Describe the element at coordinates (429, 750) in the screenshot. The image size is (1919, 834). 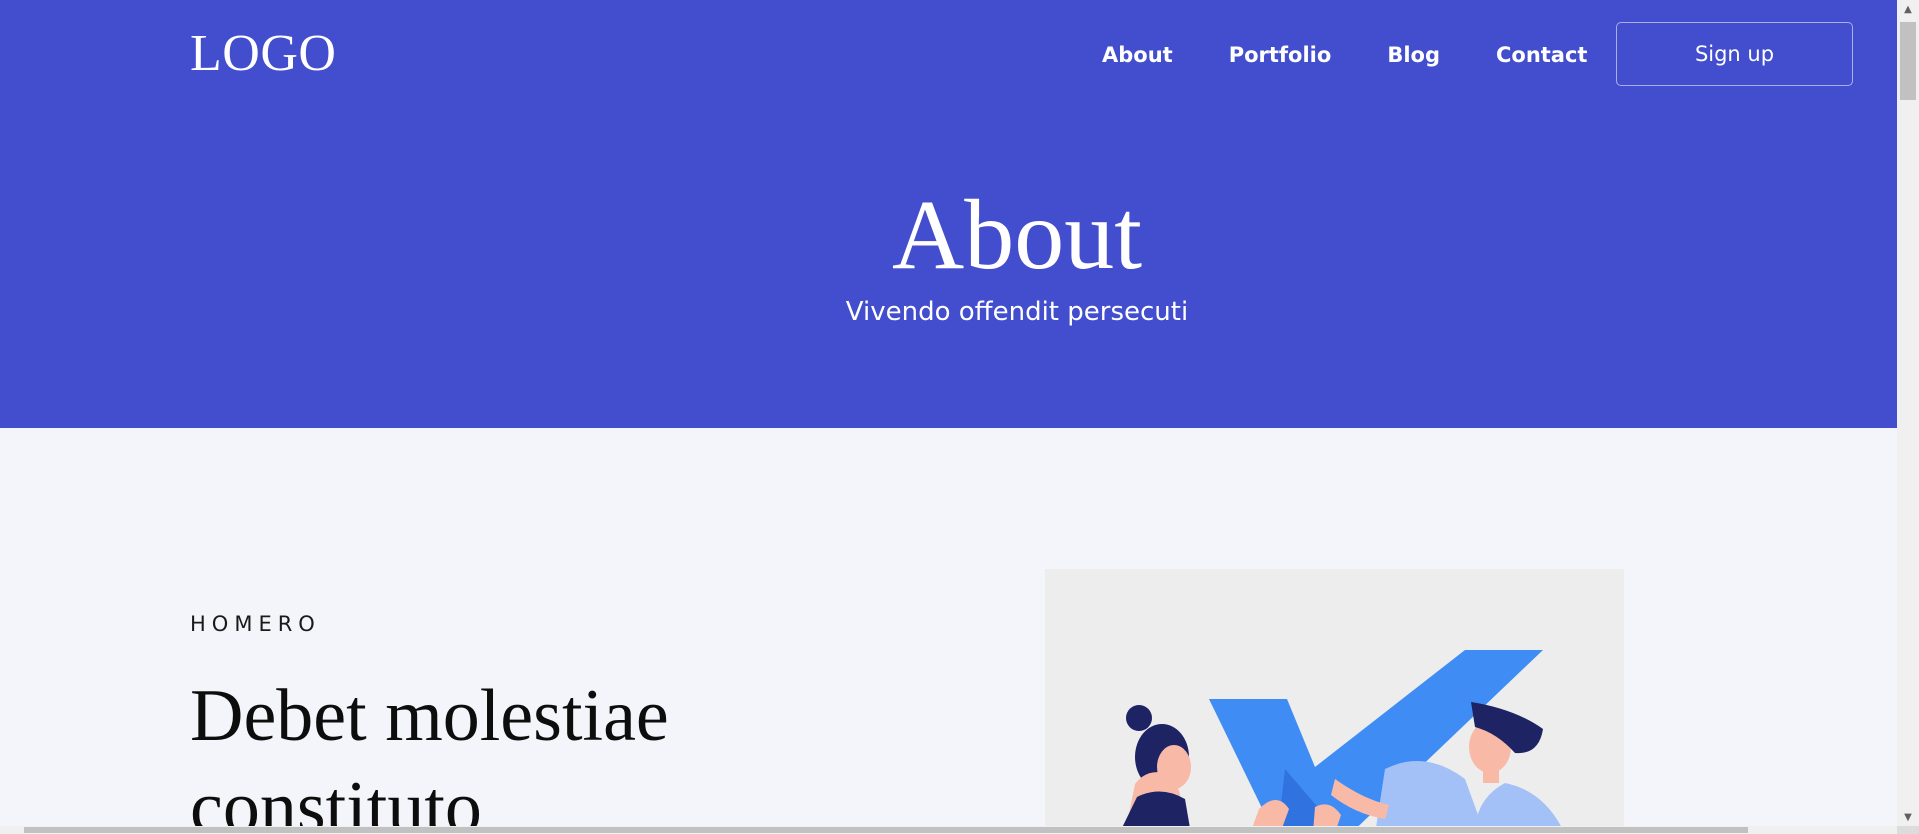
I see `section-title: Debet molestiae constituto` at that location.